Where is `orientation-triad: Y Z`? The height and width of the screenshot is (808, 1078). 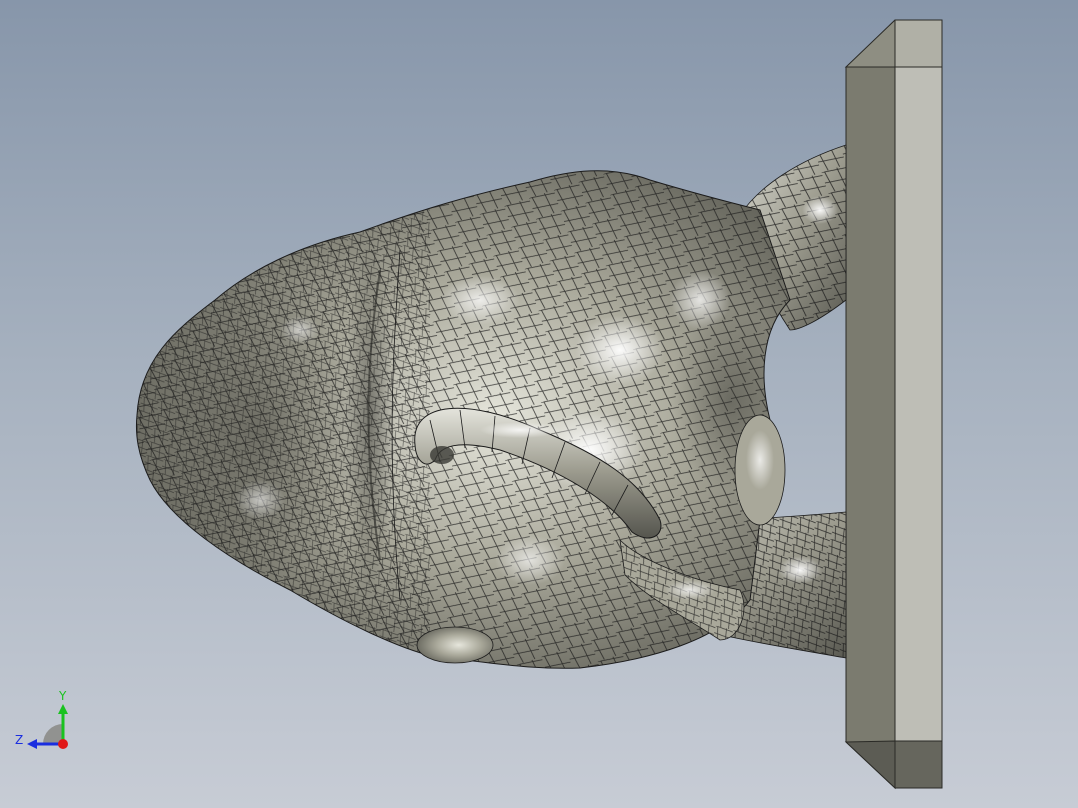 orientation-triad: Y Z is located at coordinates (45, 719).